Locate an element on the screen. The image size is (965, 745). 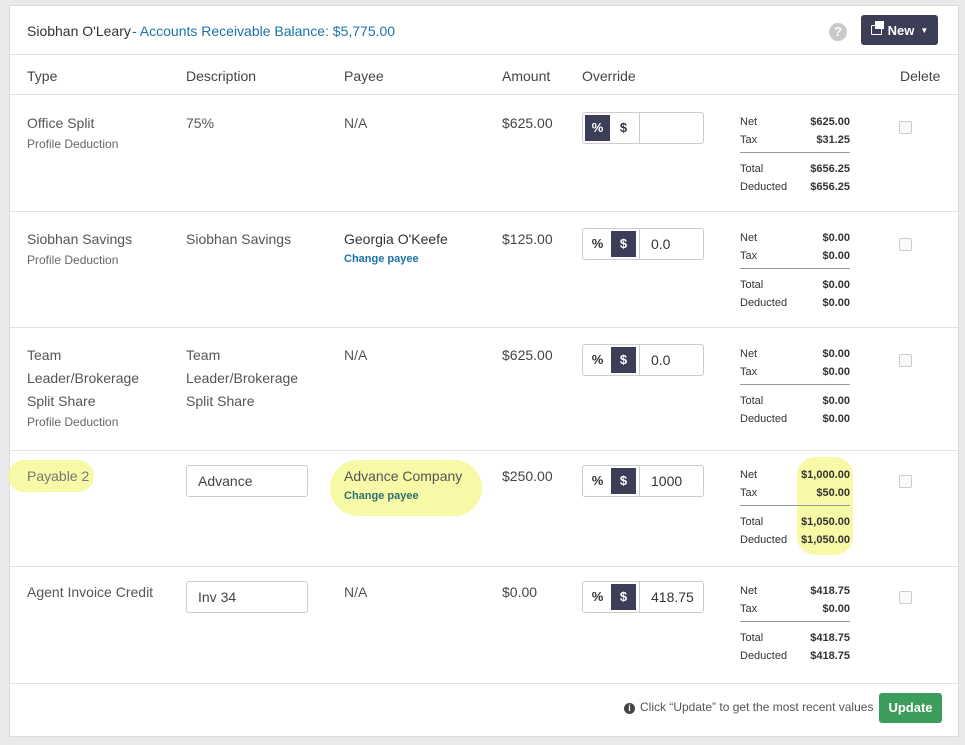
agent-name: Siobhan O'Leary is located at coordinates (79, 31).